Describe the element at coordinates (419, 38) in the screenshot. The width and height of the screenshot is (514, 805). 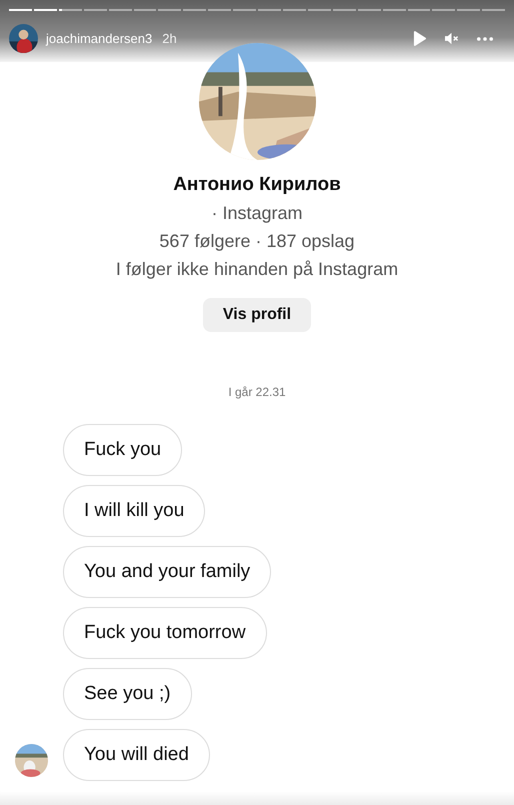
I see `play-icon` at that location.